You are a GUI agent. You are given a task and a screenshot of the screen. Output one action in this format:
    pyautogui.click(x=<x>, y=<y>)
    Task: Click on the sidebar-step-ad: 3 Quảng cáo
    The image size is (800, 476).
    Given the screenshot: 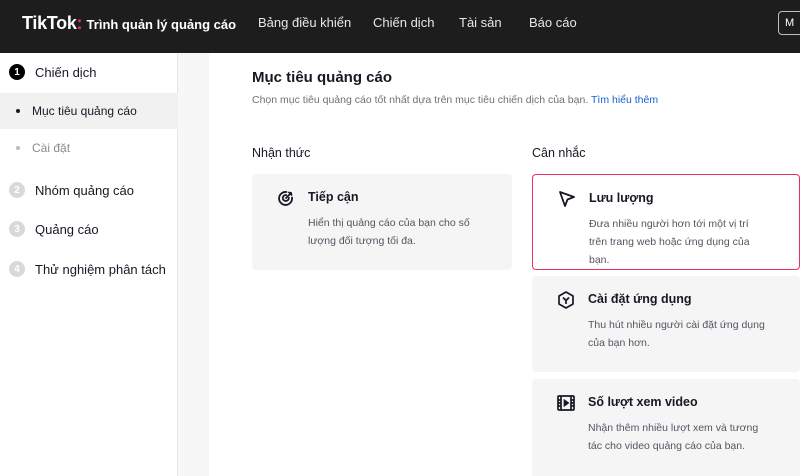 What is the action you would take?
    pyautogui.click(x=89, y=229)
    